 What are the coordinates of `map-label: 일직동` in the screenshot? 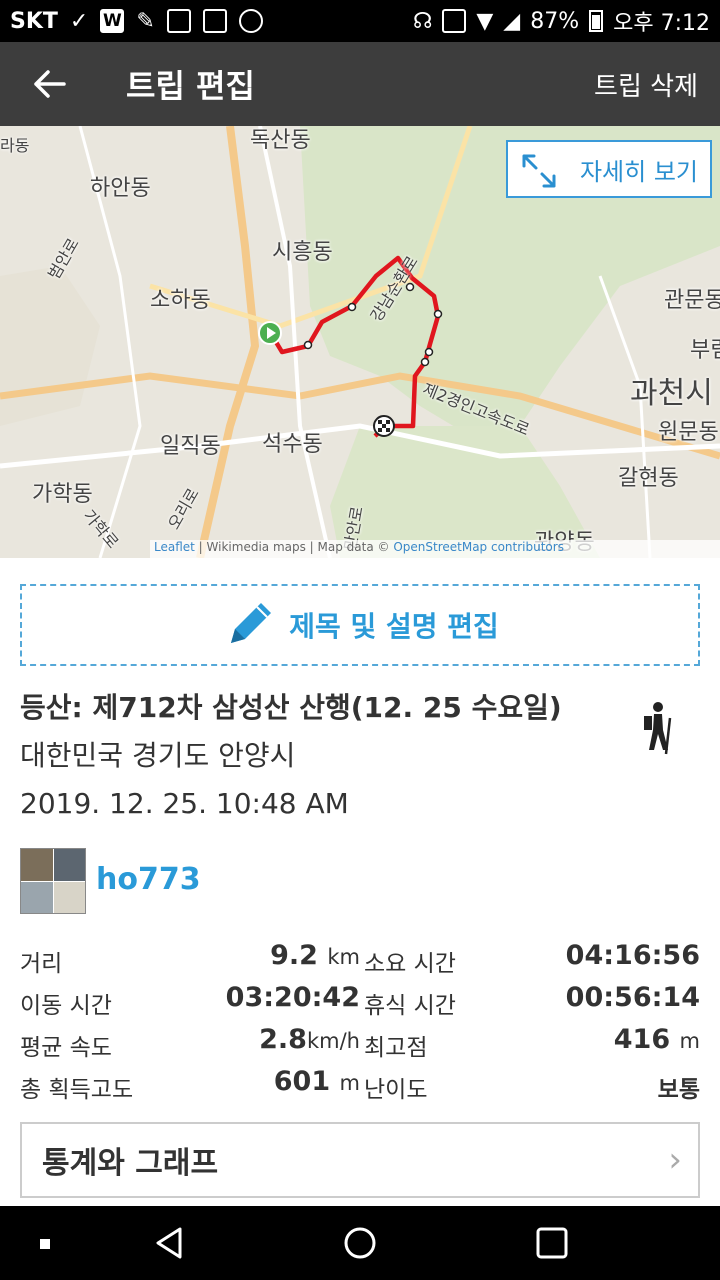 It's located at (190, 446).